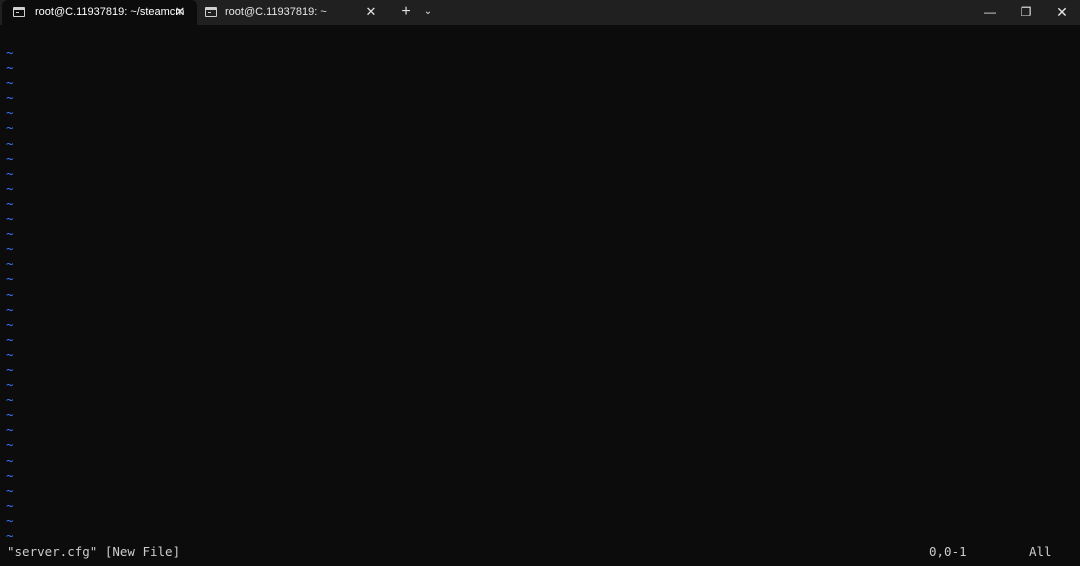  I want to click on tab-title: root@C.11937819: ~, so click(276, 12).